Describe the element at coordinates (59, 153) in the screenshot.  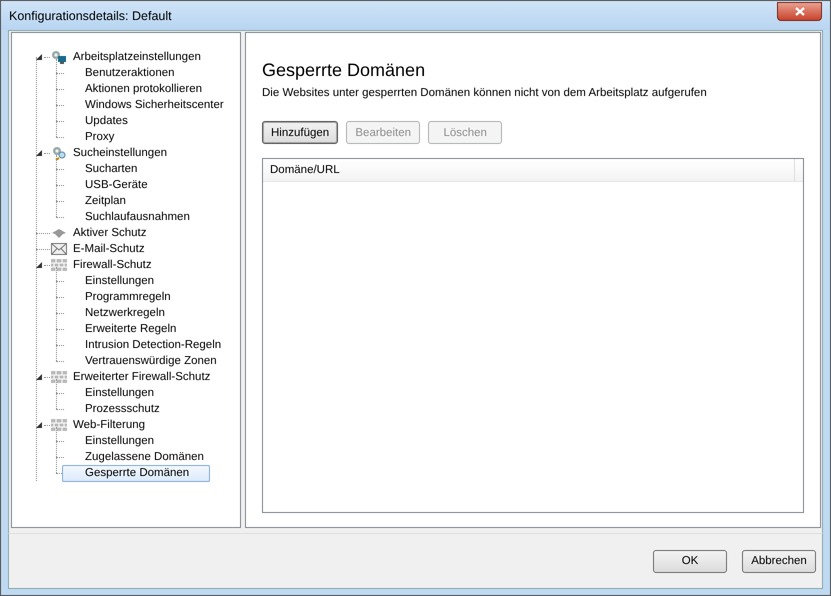
I see `gear-magnifier-icon` at that location.